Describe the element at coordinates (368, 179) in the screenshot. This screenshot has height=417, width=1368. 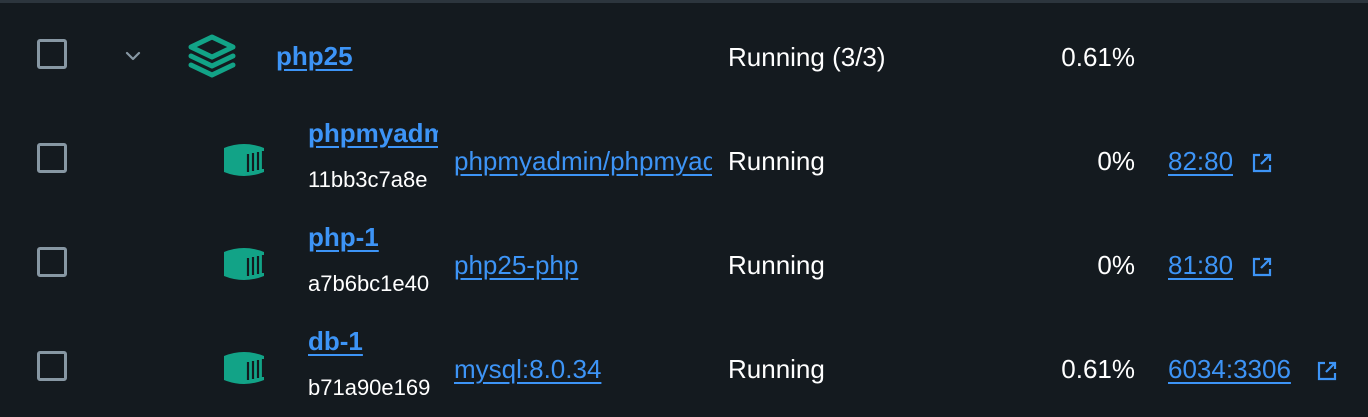
I see `container-id: 11bb3c7a8e` at that location.